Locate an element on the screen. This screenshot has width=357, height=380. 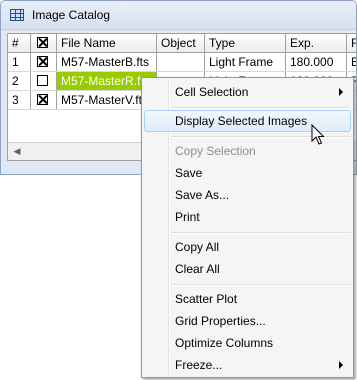
column-header-file-name: File Name is located at coordinates (107, 43).